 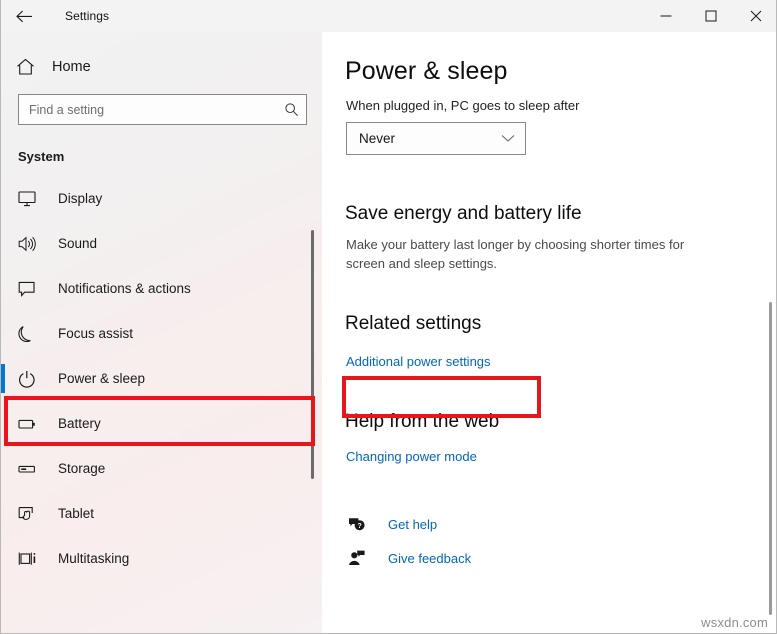 I want to click on maximize-button, so click(x=710, y=16).